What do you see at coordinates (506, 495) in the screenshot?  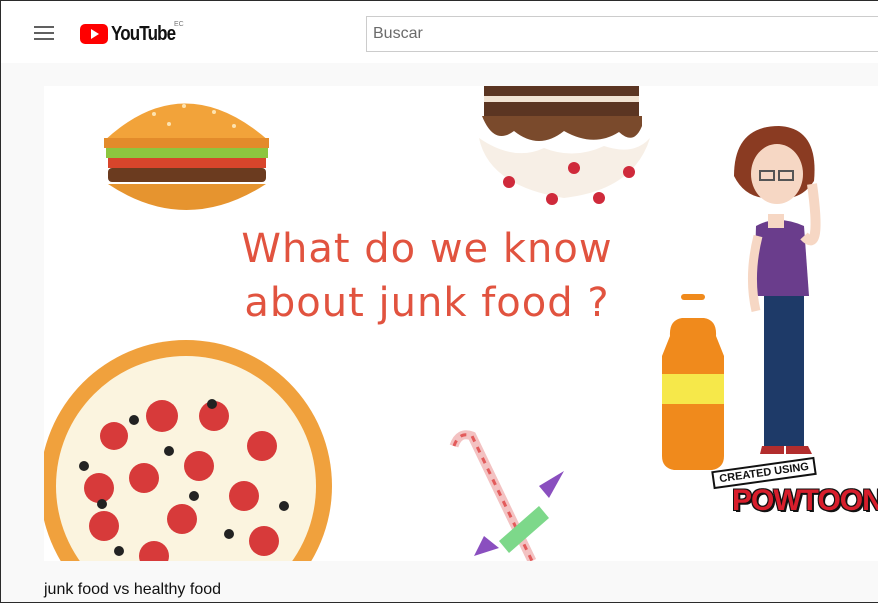 I see `candy-illustration` at bounding box center [506, 495].